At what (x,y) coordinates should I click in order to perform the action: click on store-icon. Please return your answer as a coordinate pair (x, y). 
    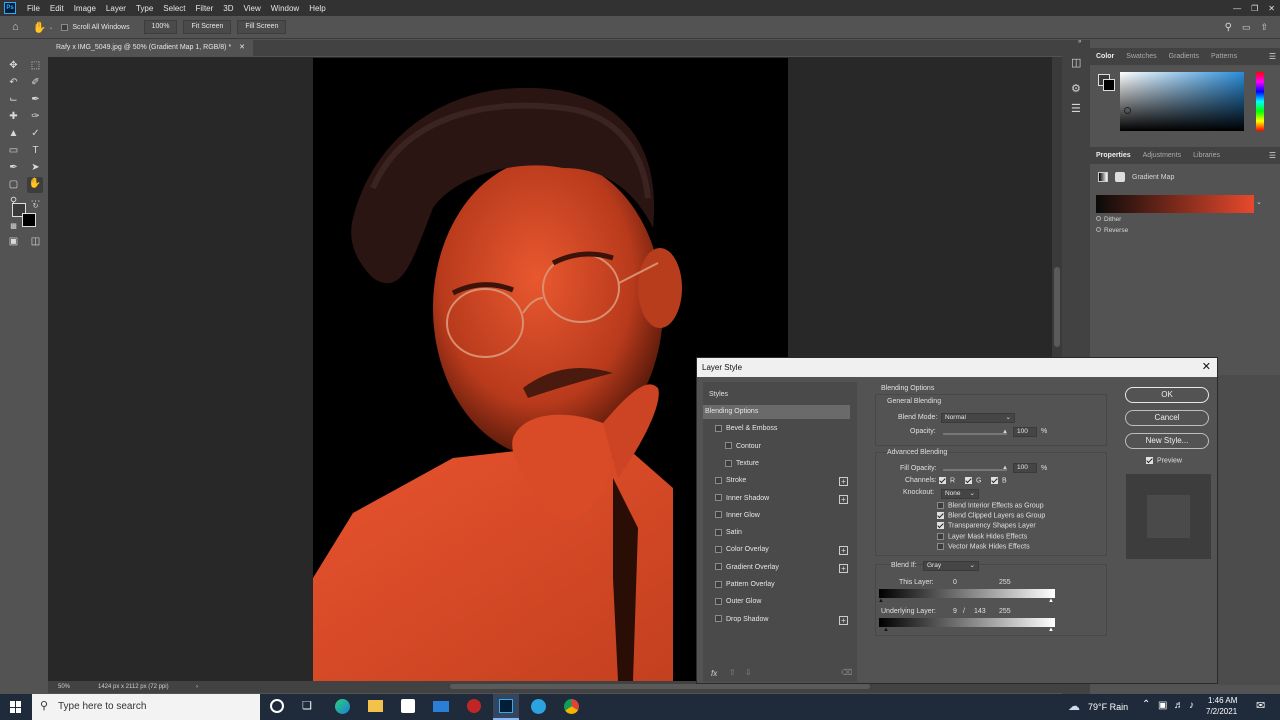
    Looking at the image, I should click on (408, 706).